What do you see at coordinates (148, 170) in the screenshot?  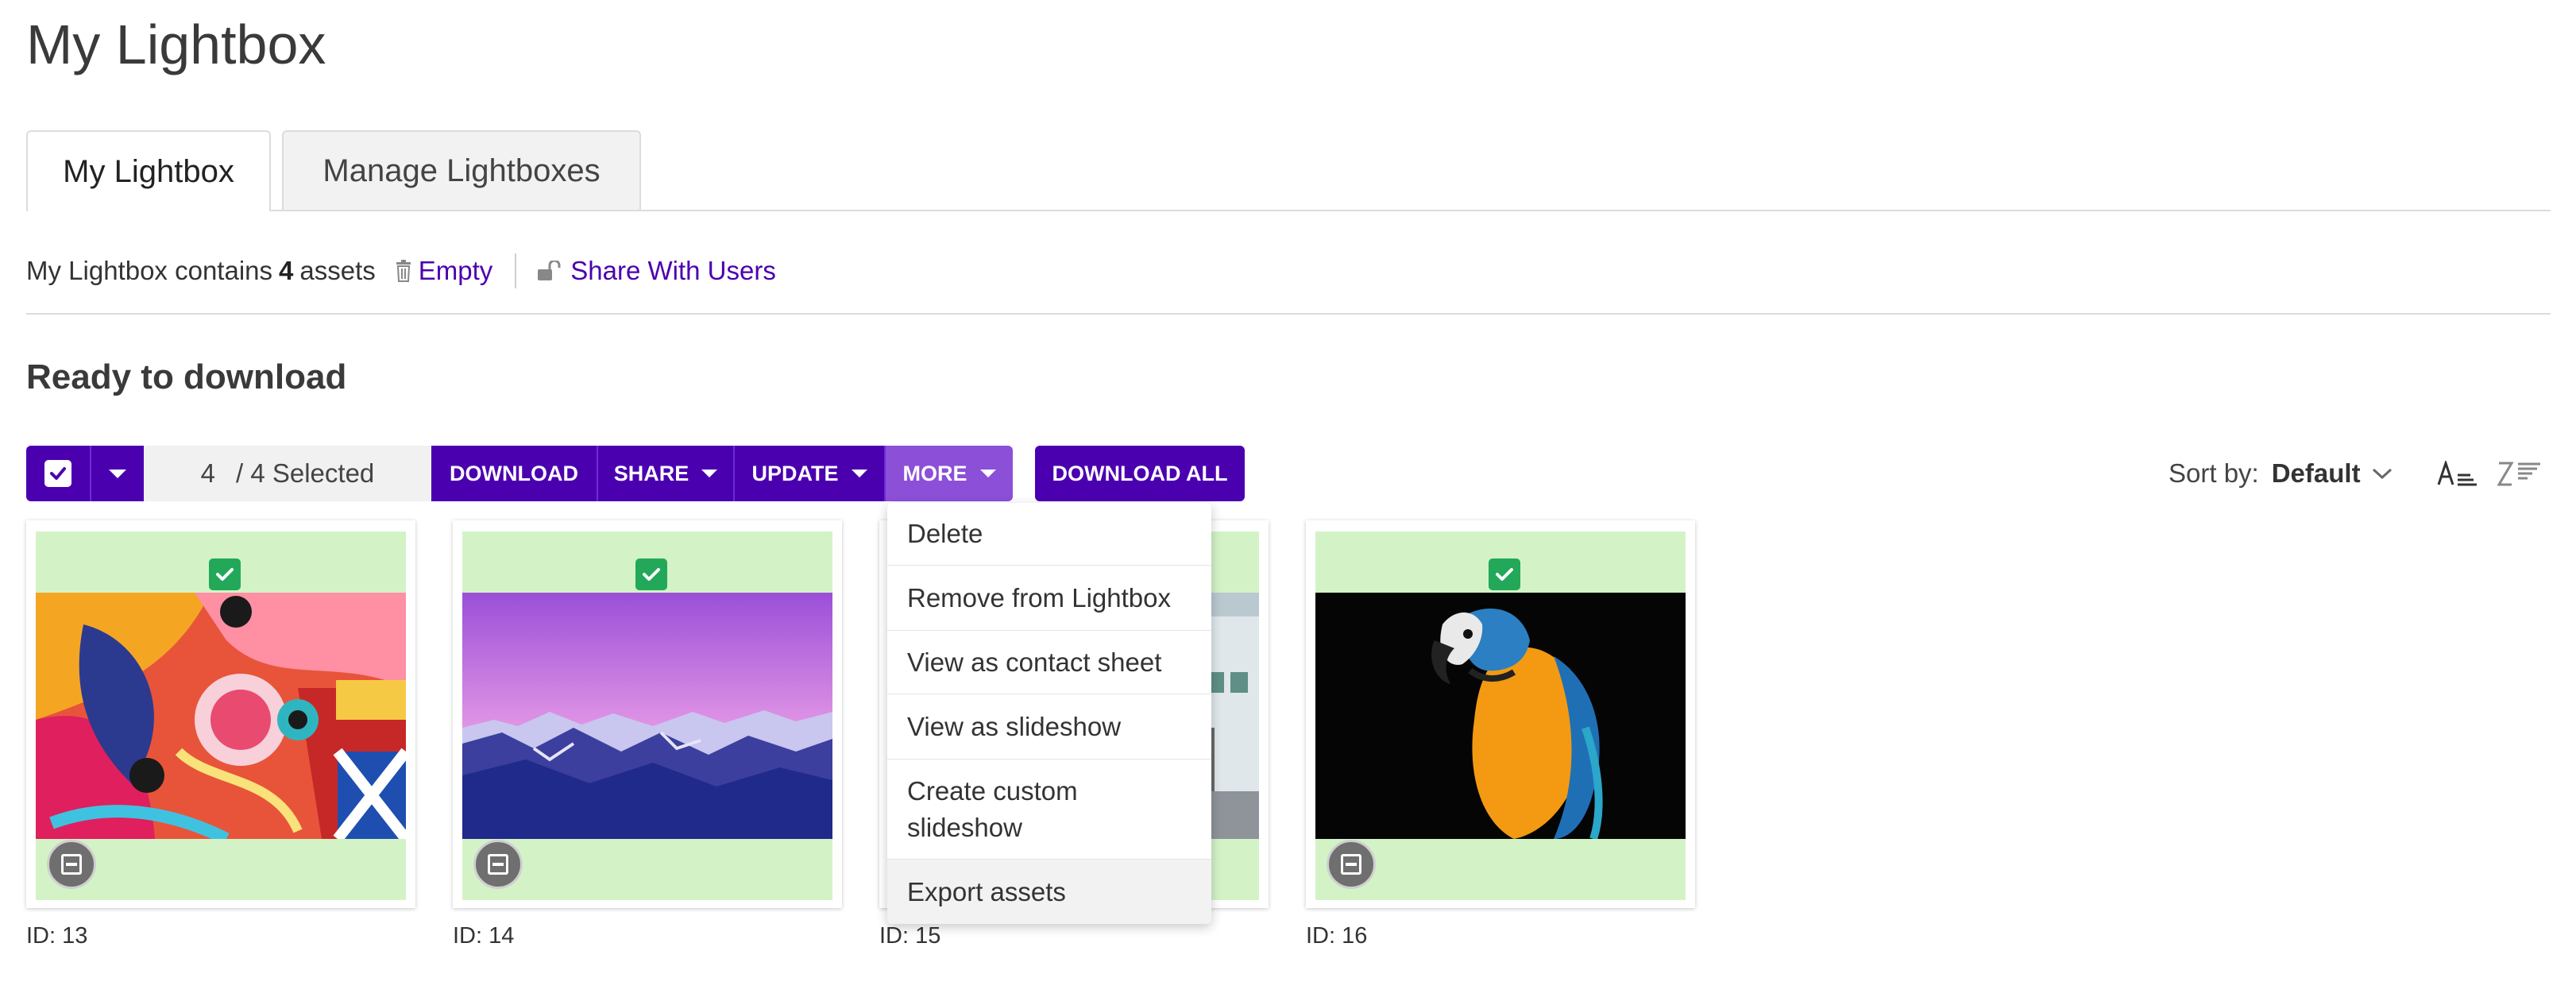 I see `tab-my-lightbox: My Lightbox` at bounding box center [148, 170].